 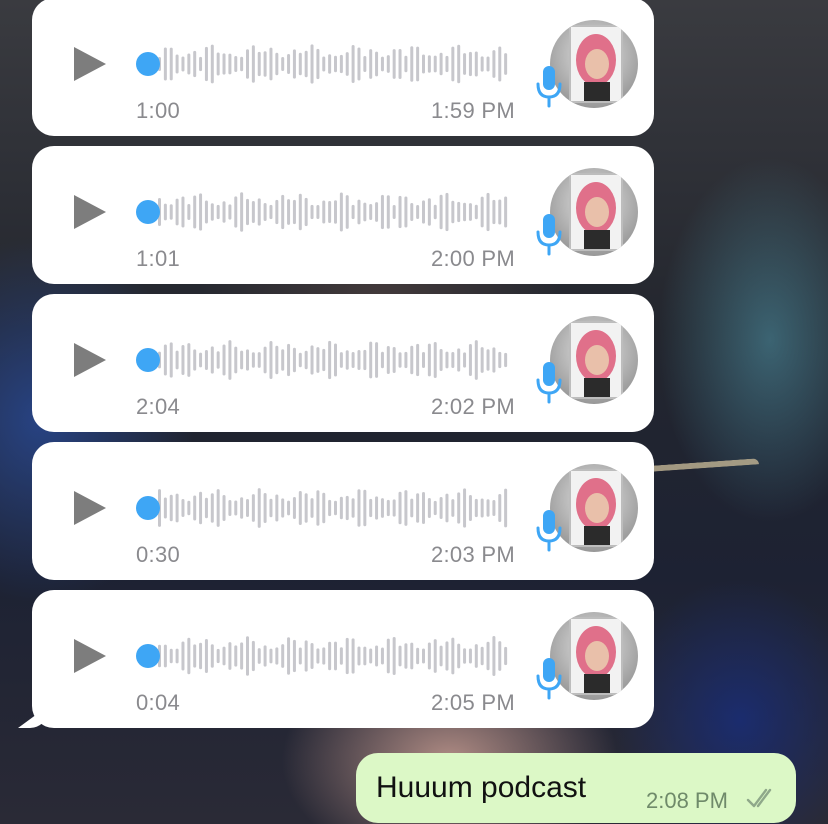 I want to click on outgoing-message-bubble: Huuum podcast 2:08 PM, so click(x=576, y=788).